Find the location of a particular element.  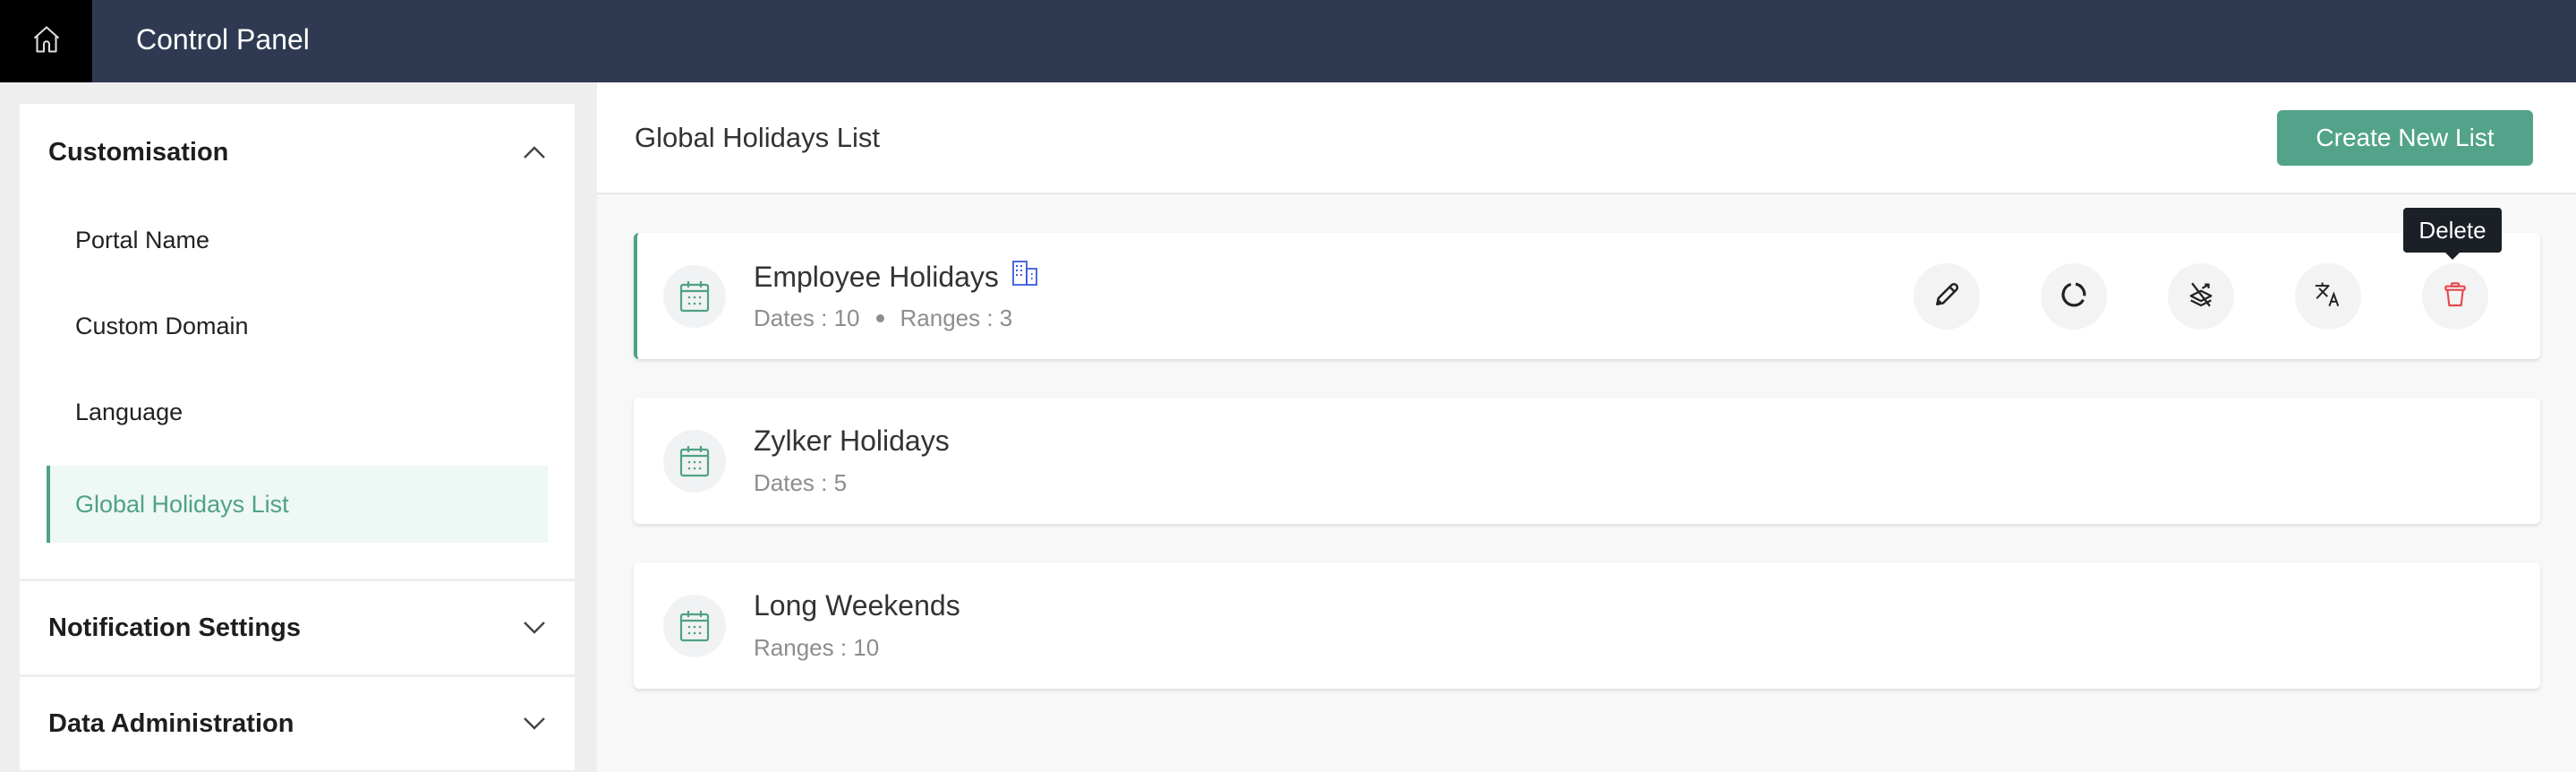

sidebar-item-global-holidays-list: Global Holidays List is located at coordinates (297, 504).